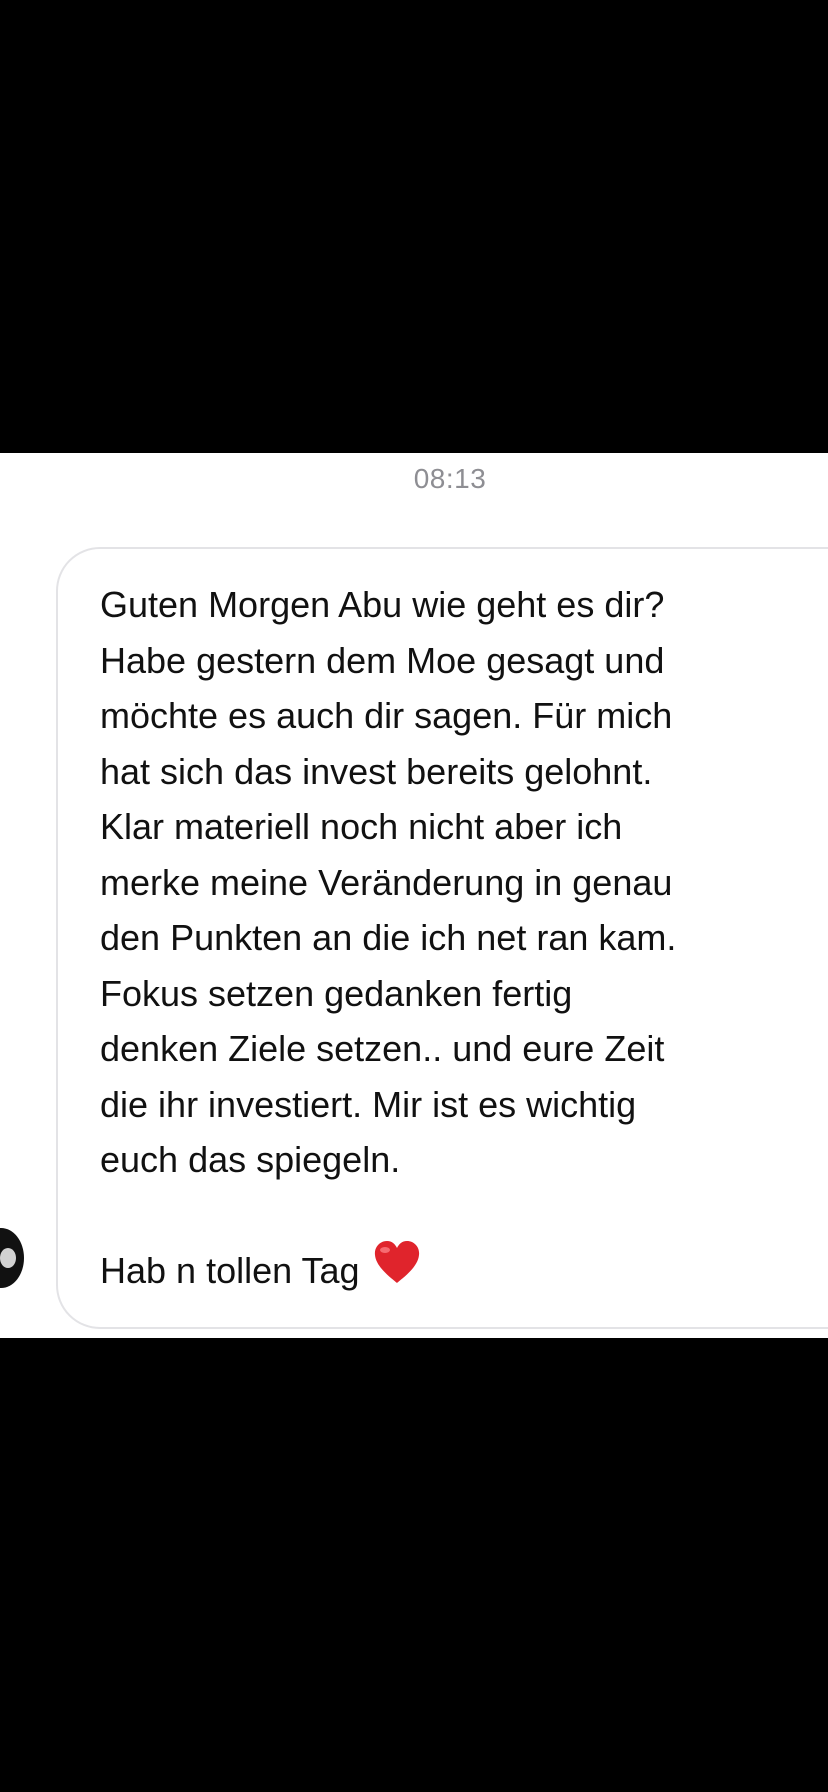  I want to click on message-line: Klar materiell noch nicht aber ich, so click(361, 826).